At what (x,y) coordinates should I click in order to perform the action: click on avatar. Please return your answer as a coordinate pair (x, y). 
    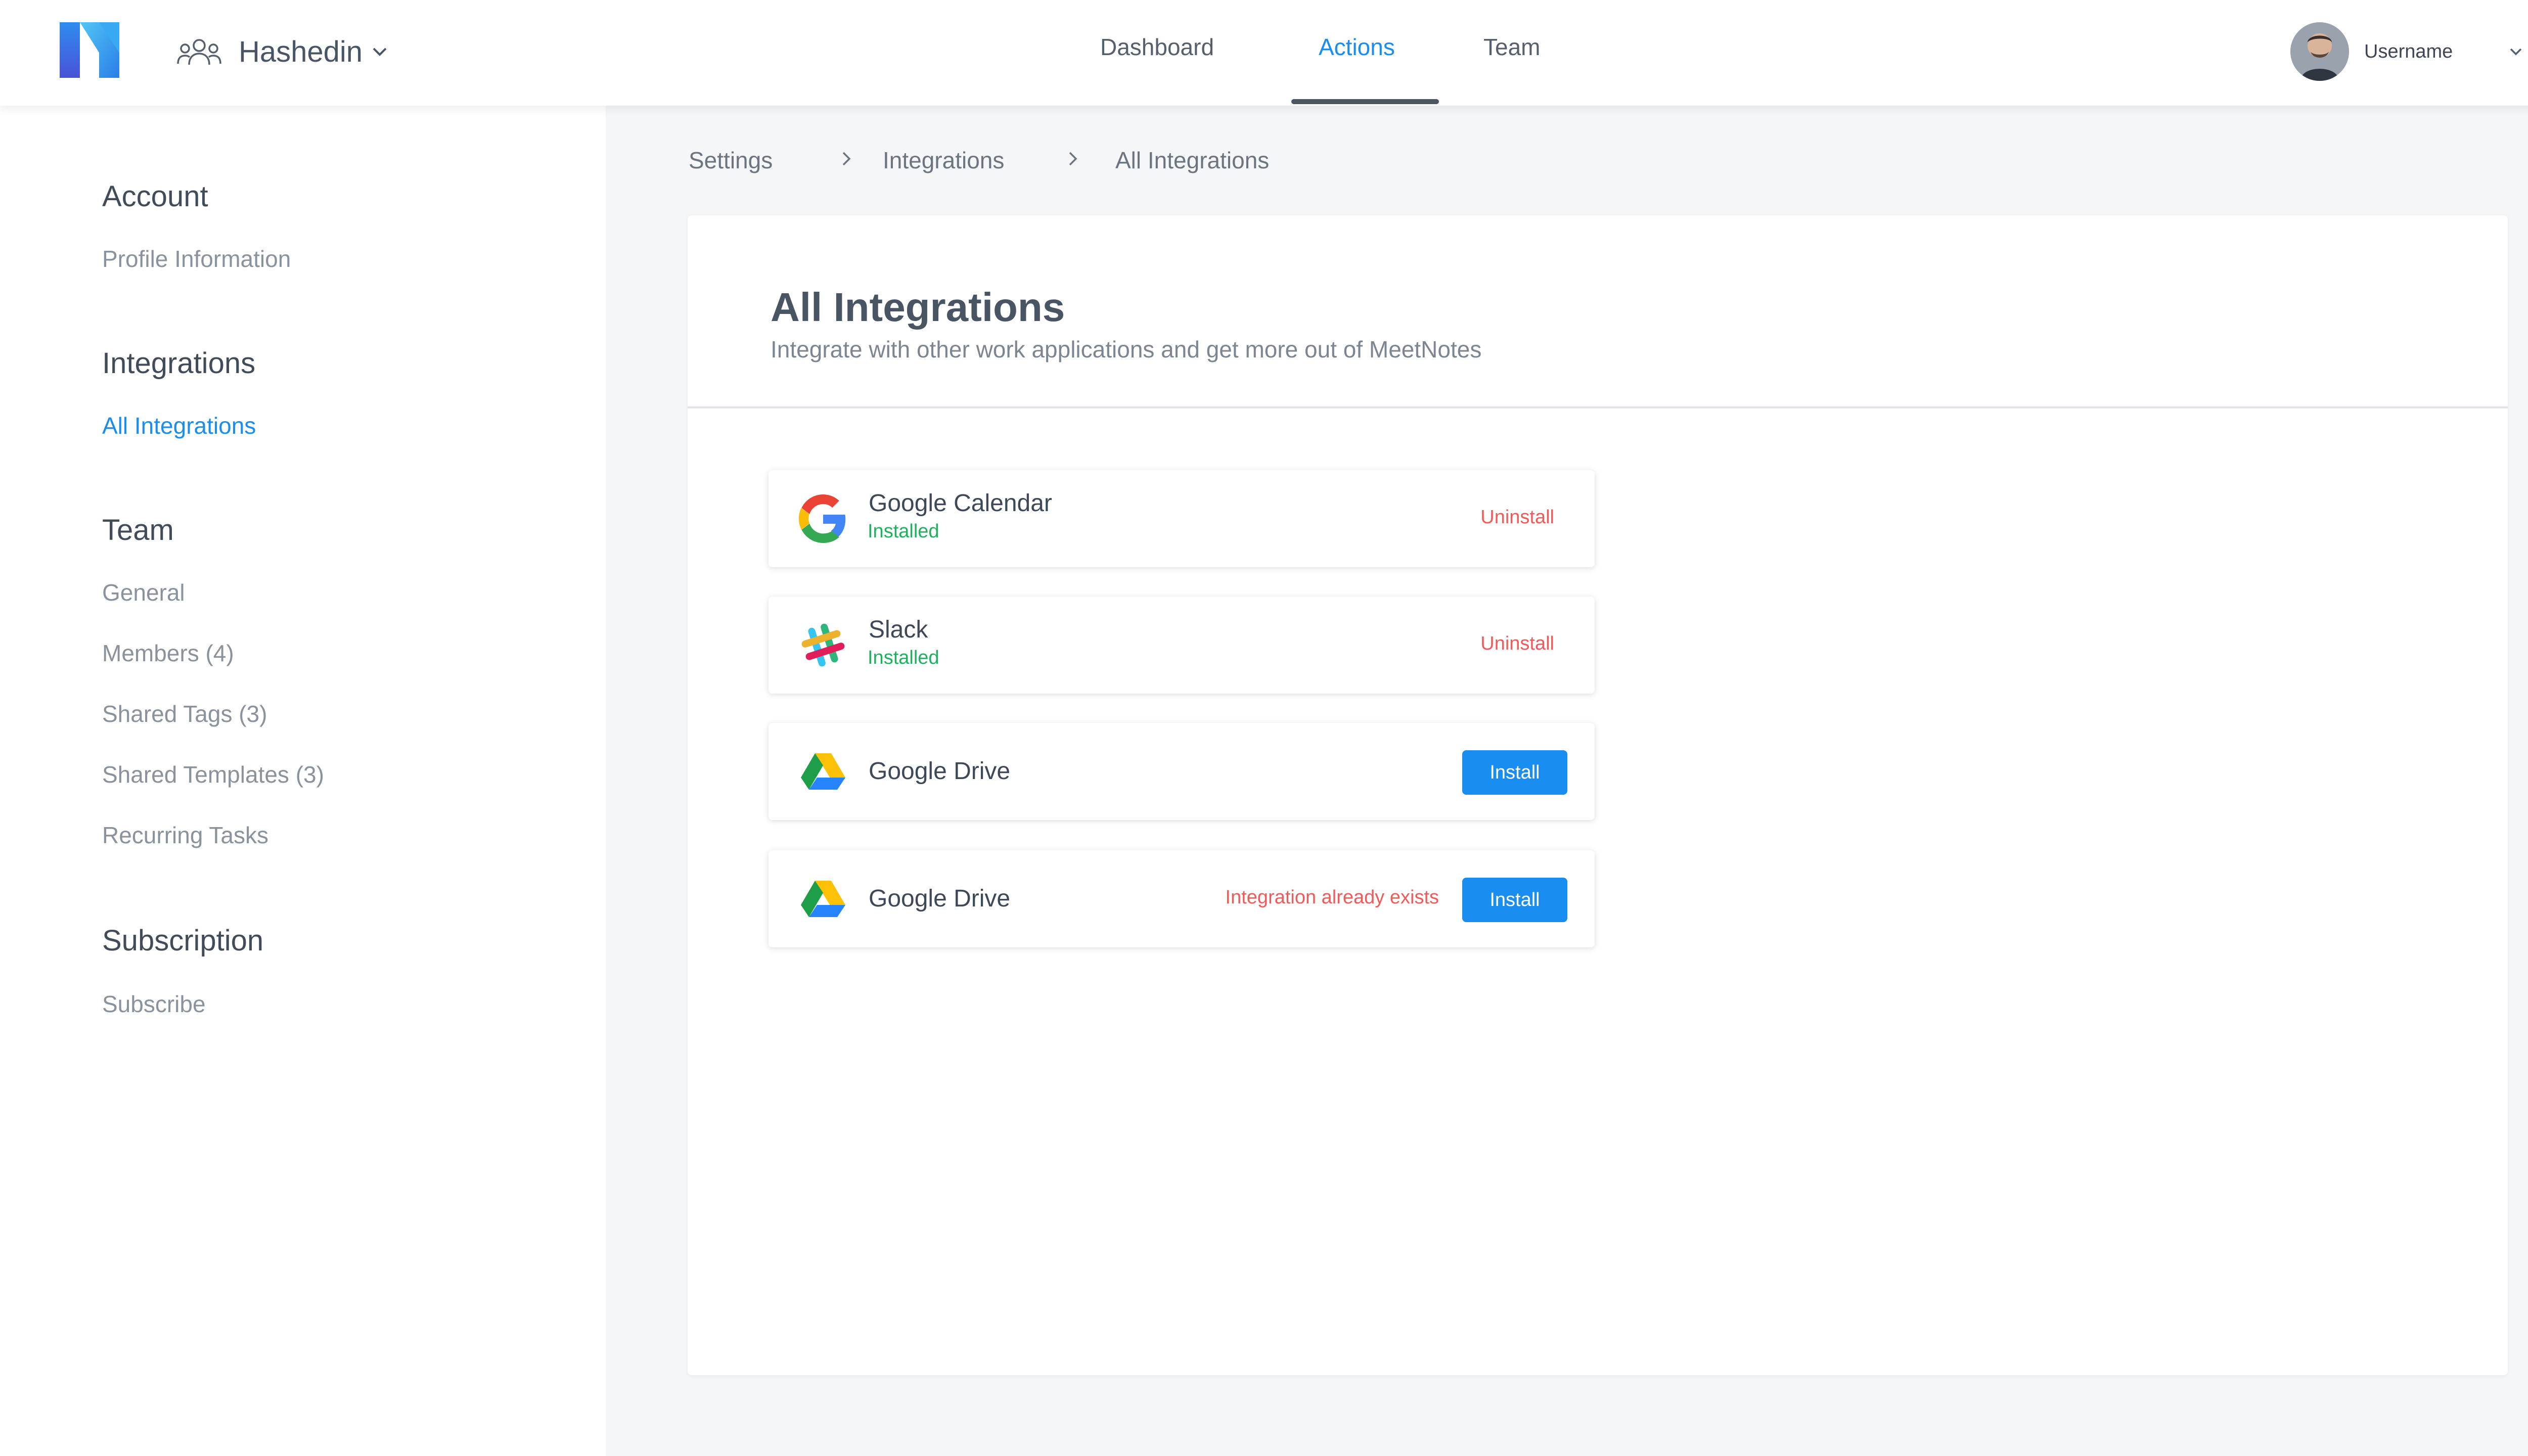
    Looking at the image, I should click on (2320, 51).